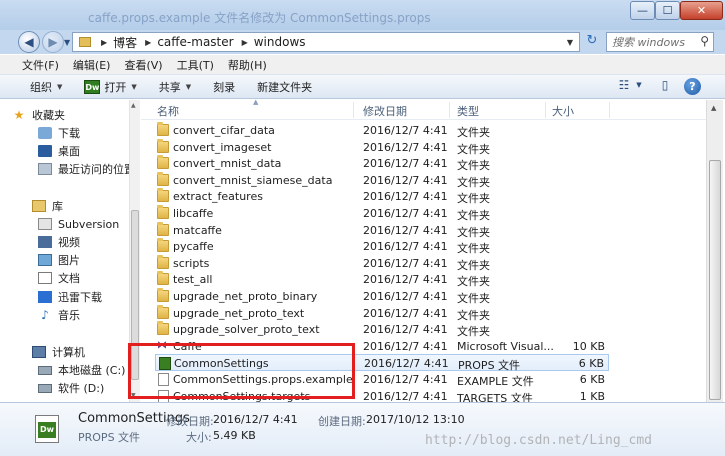  What do you see at coordinates (280, 42) in the screenshot?
I see `breadcrumb-item: windows` at bounding box center [280, 42].